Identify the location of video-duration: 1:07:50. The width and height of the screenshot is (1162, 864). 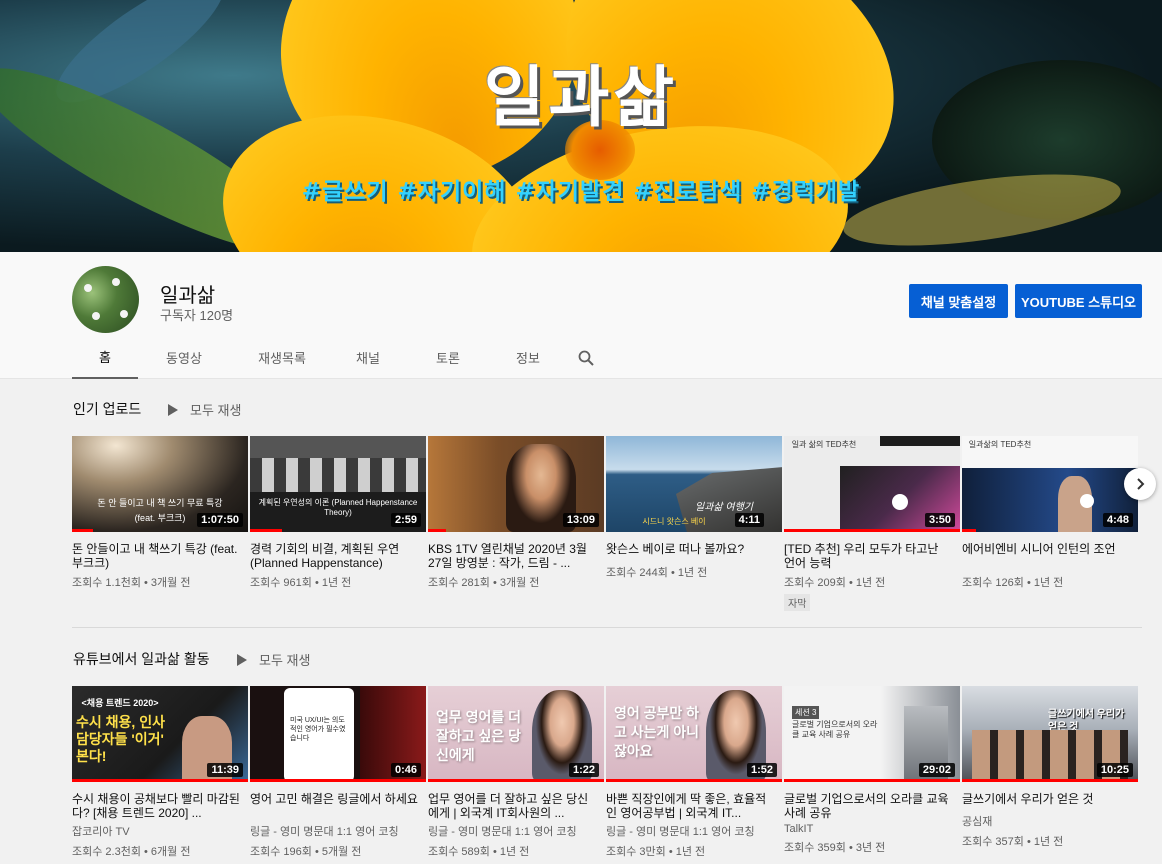
(220, 520).